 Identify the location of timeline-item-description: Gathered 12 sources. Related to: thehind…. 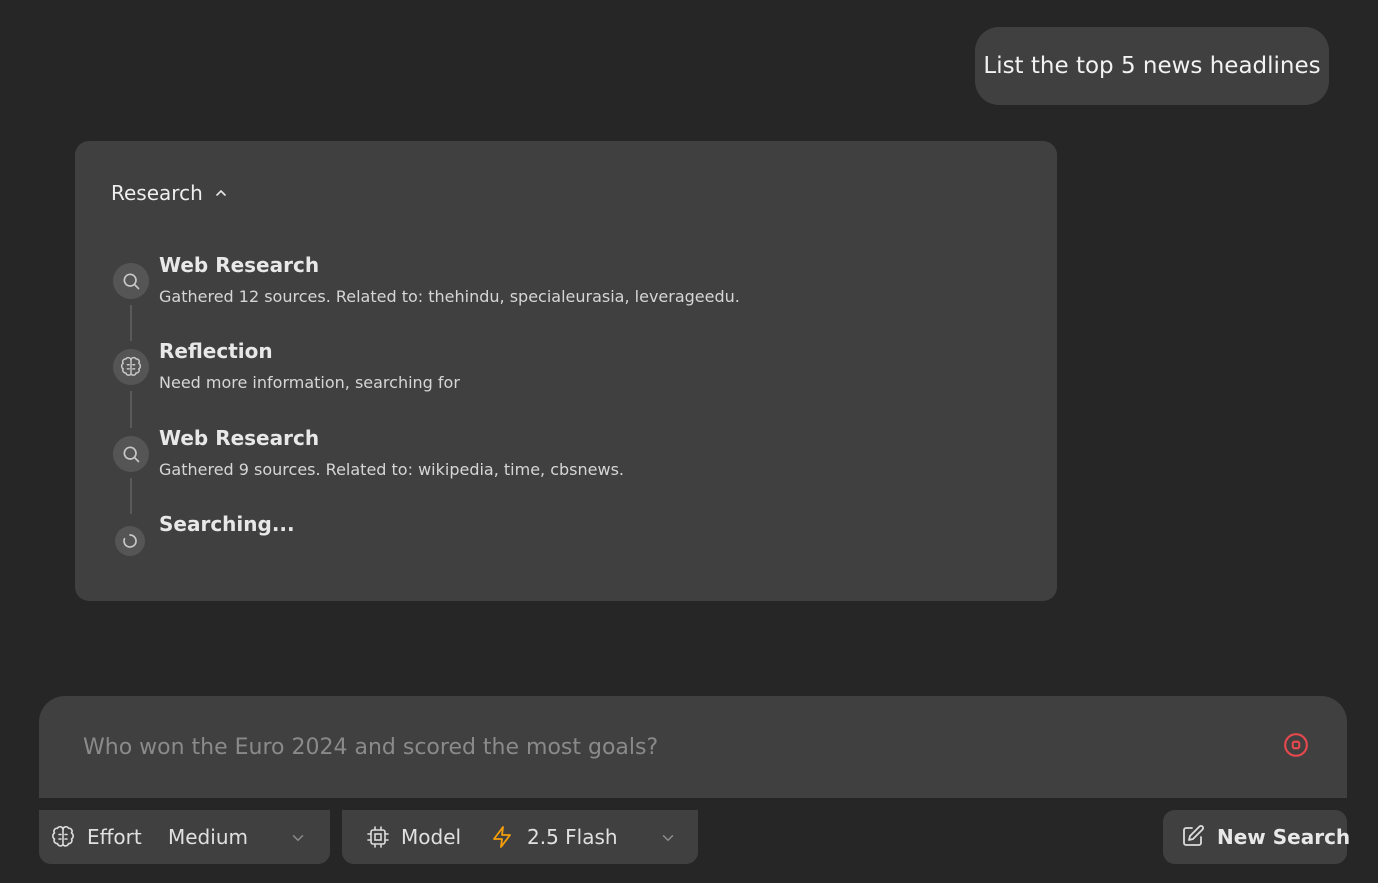
(449, 296).